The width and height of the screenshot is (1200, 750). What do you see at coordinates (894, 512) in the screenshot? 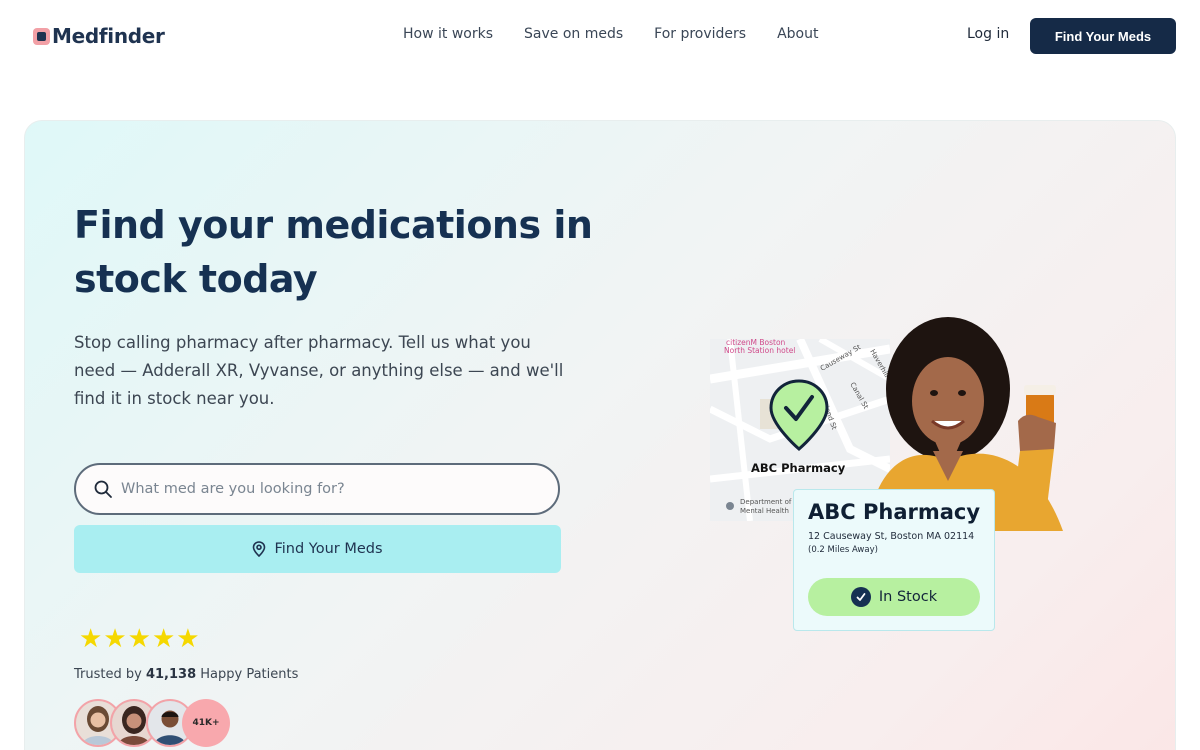
I see `pharmacy-name: ABC Pharmacy` at bounding box center [894, 512].